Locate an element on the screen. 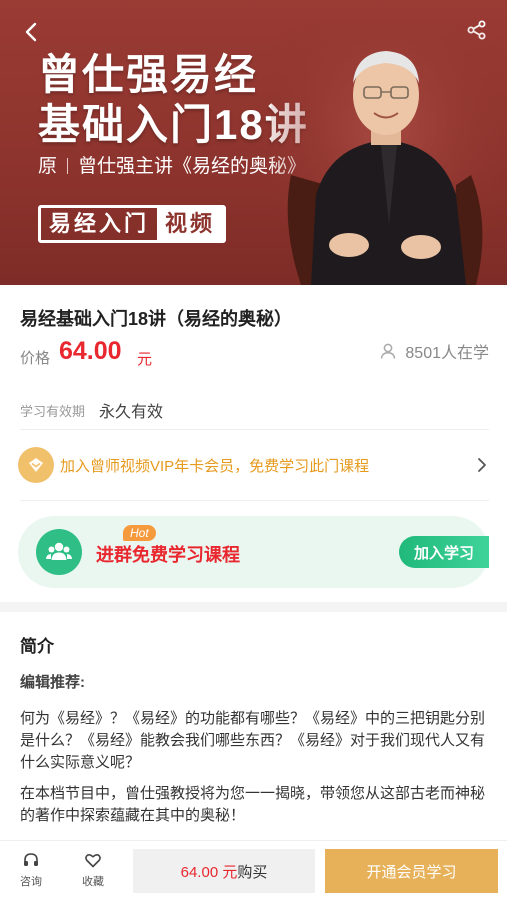 This screenshot has width=507, height=901. banner-tag: 易经入门 视频 is located at coordinates (132, 224).